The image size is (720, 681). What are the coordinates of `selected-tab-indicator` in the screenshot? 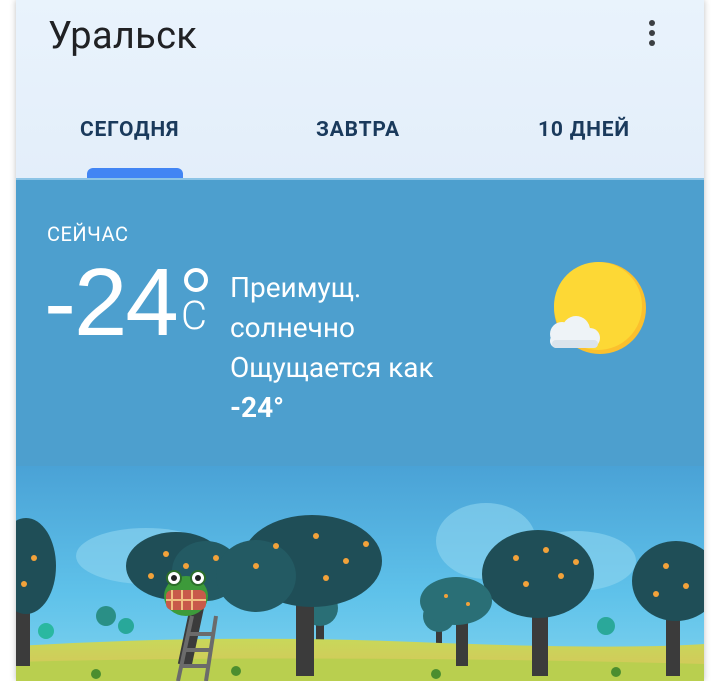 It's located at (135, 173).